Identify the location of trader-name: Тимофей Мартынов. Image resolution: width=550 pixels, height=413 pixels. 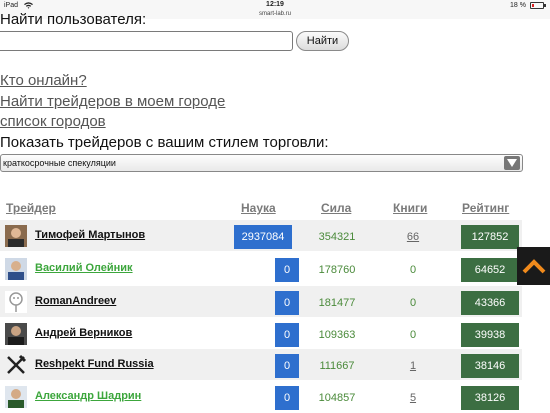
(90, 235).